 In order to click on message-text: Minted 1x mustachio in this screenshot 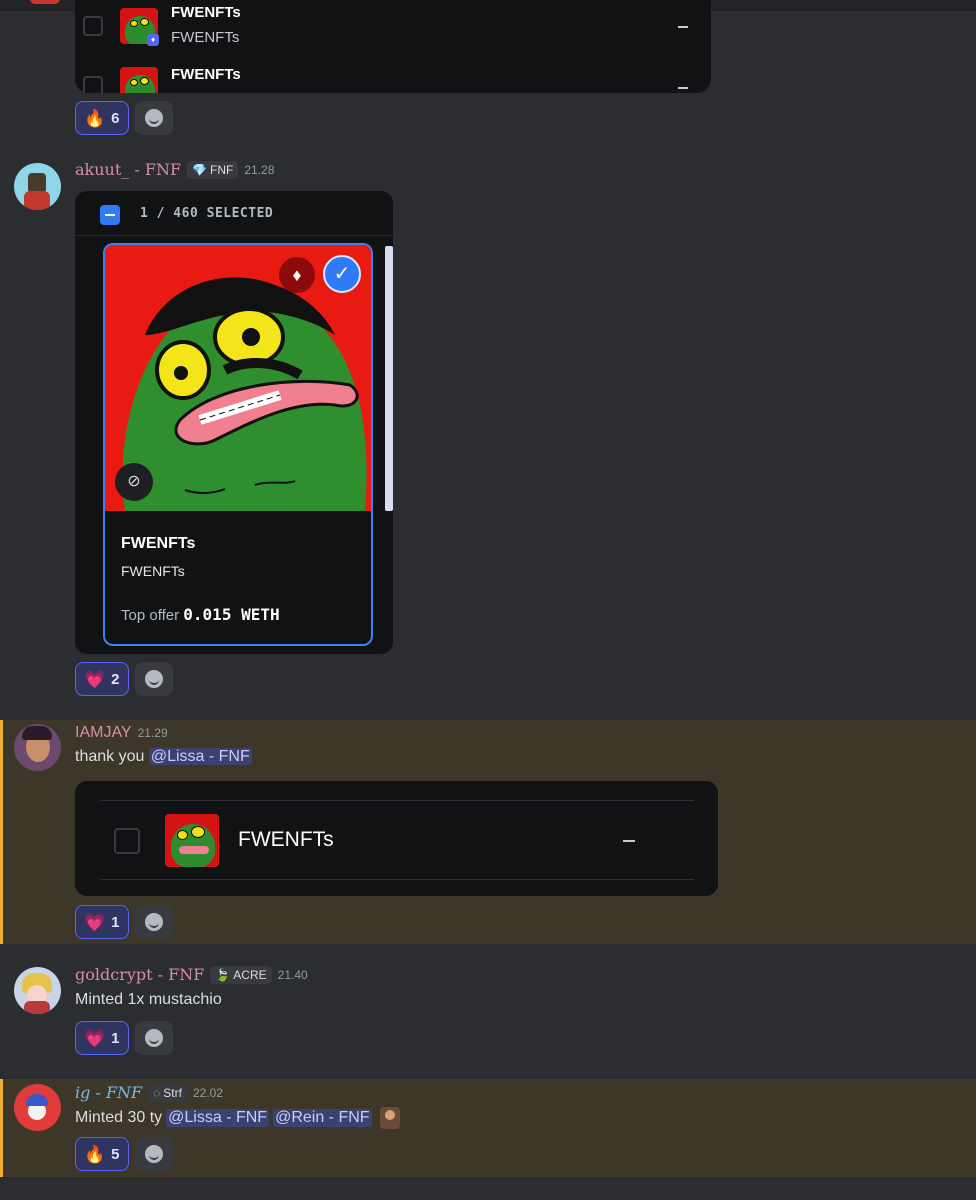, I will do `click(148, 999)`.